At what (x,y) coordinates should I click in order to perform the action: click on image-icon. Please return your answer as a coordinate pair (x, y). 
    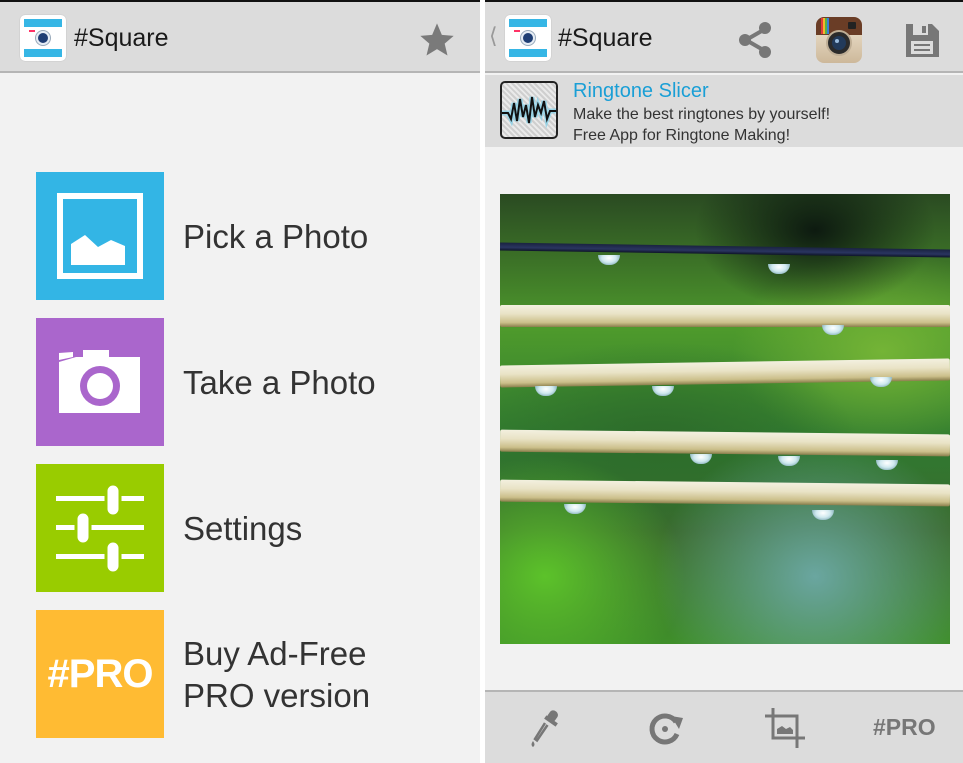
    Looking at the image, I should click on (100, 236).